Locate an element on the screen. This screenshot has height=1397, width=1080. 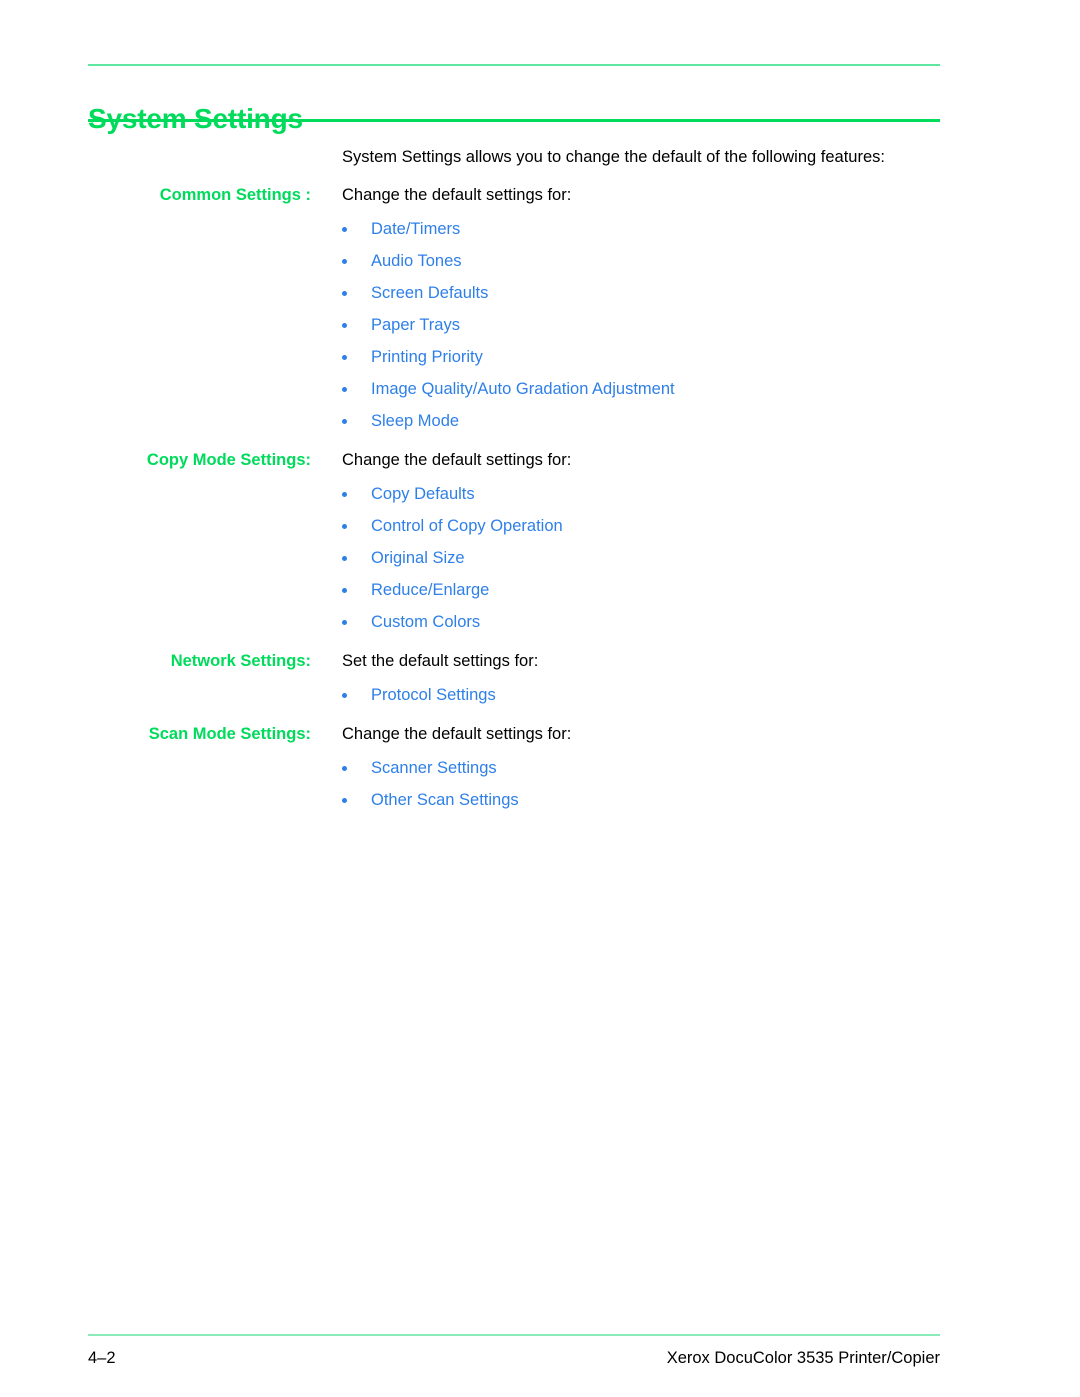
section-label-common-settings: Common Settings : is located at coordinates (235, 195).